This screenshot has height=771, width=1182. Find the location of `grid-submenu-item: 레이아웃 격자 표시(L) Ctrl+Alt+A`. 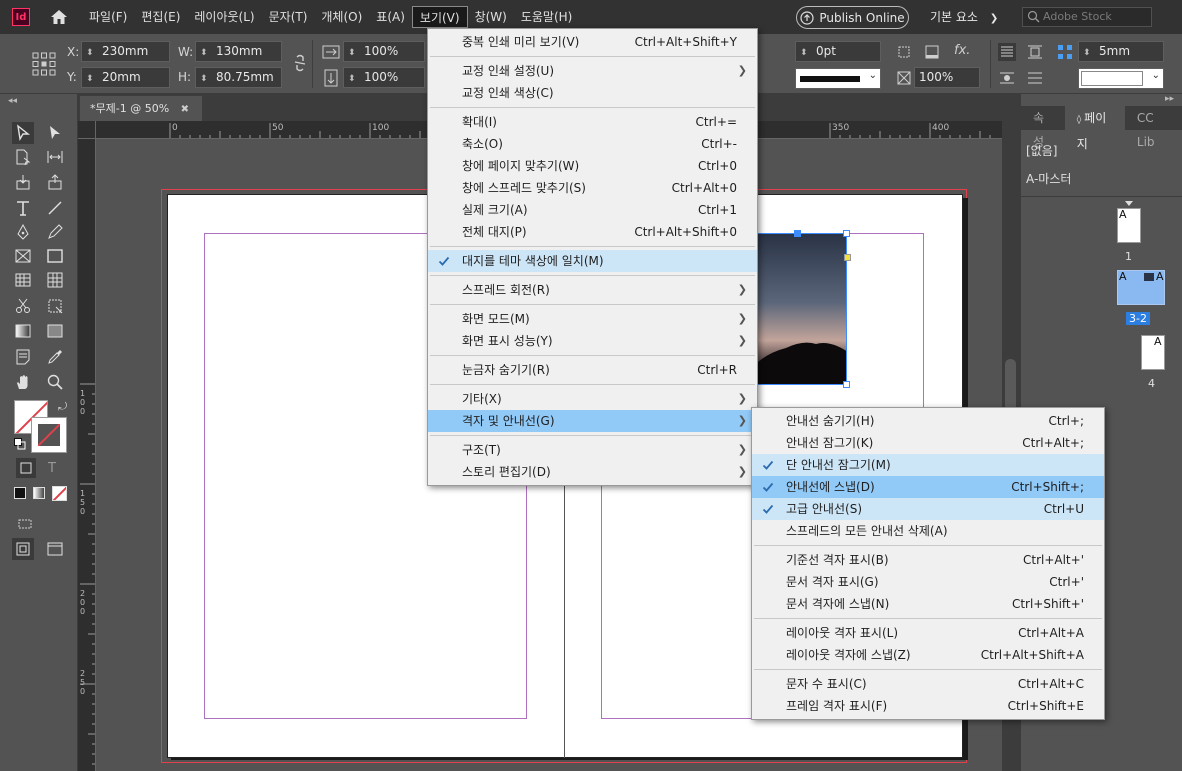

grid-submenu-item: 레이아웃 격자 표시(L) Ctrl+Alt+A is located at coordinates (928, 633).